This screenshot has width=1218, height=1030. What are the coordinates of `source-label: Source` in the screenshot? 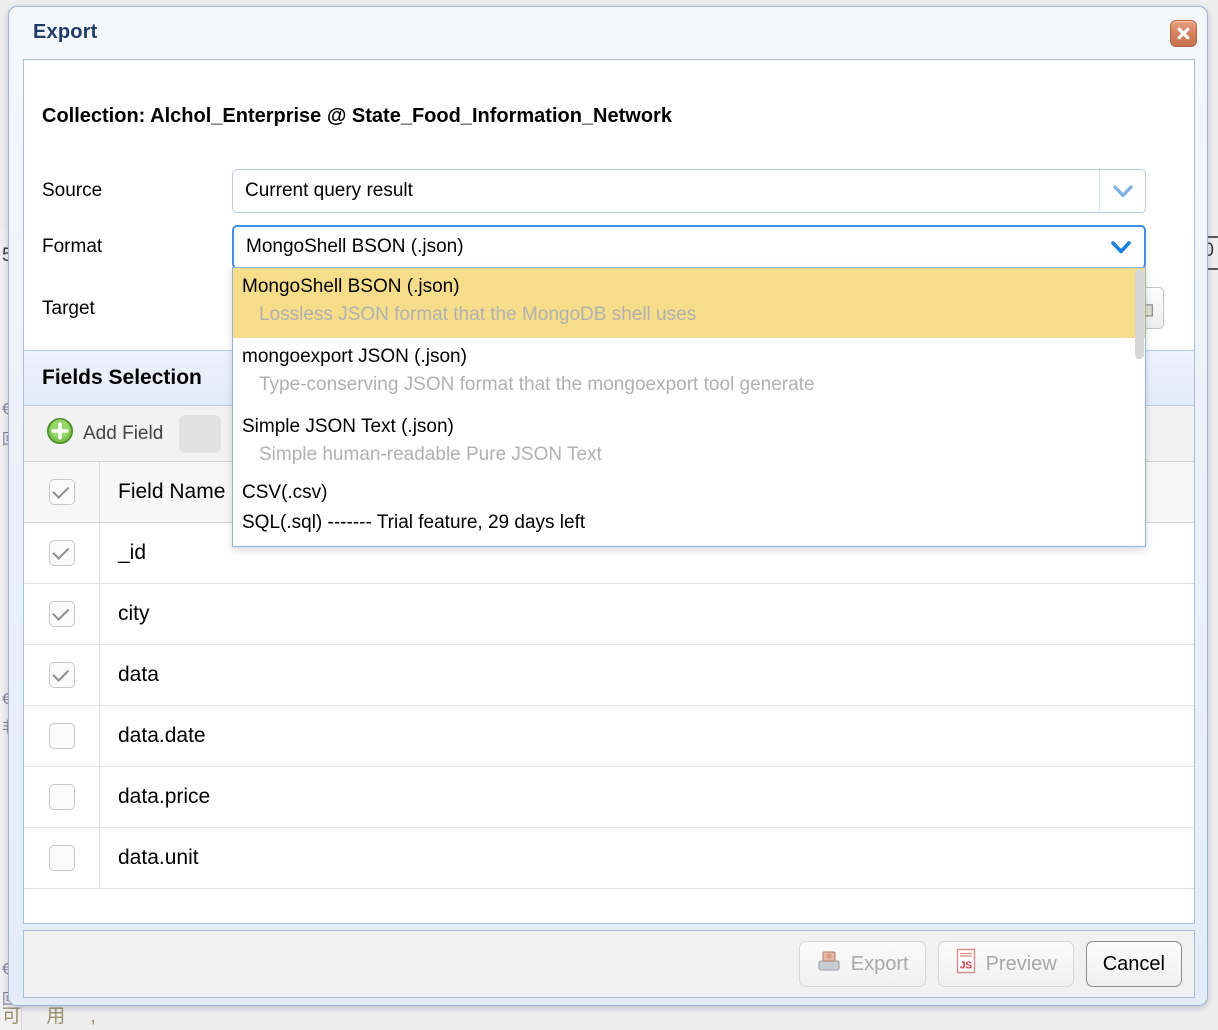 It's located at (72, 190).